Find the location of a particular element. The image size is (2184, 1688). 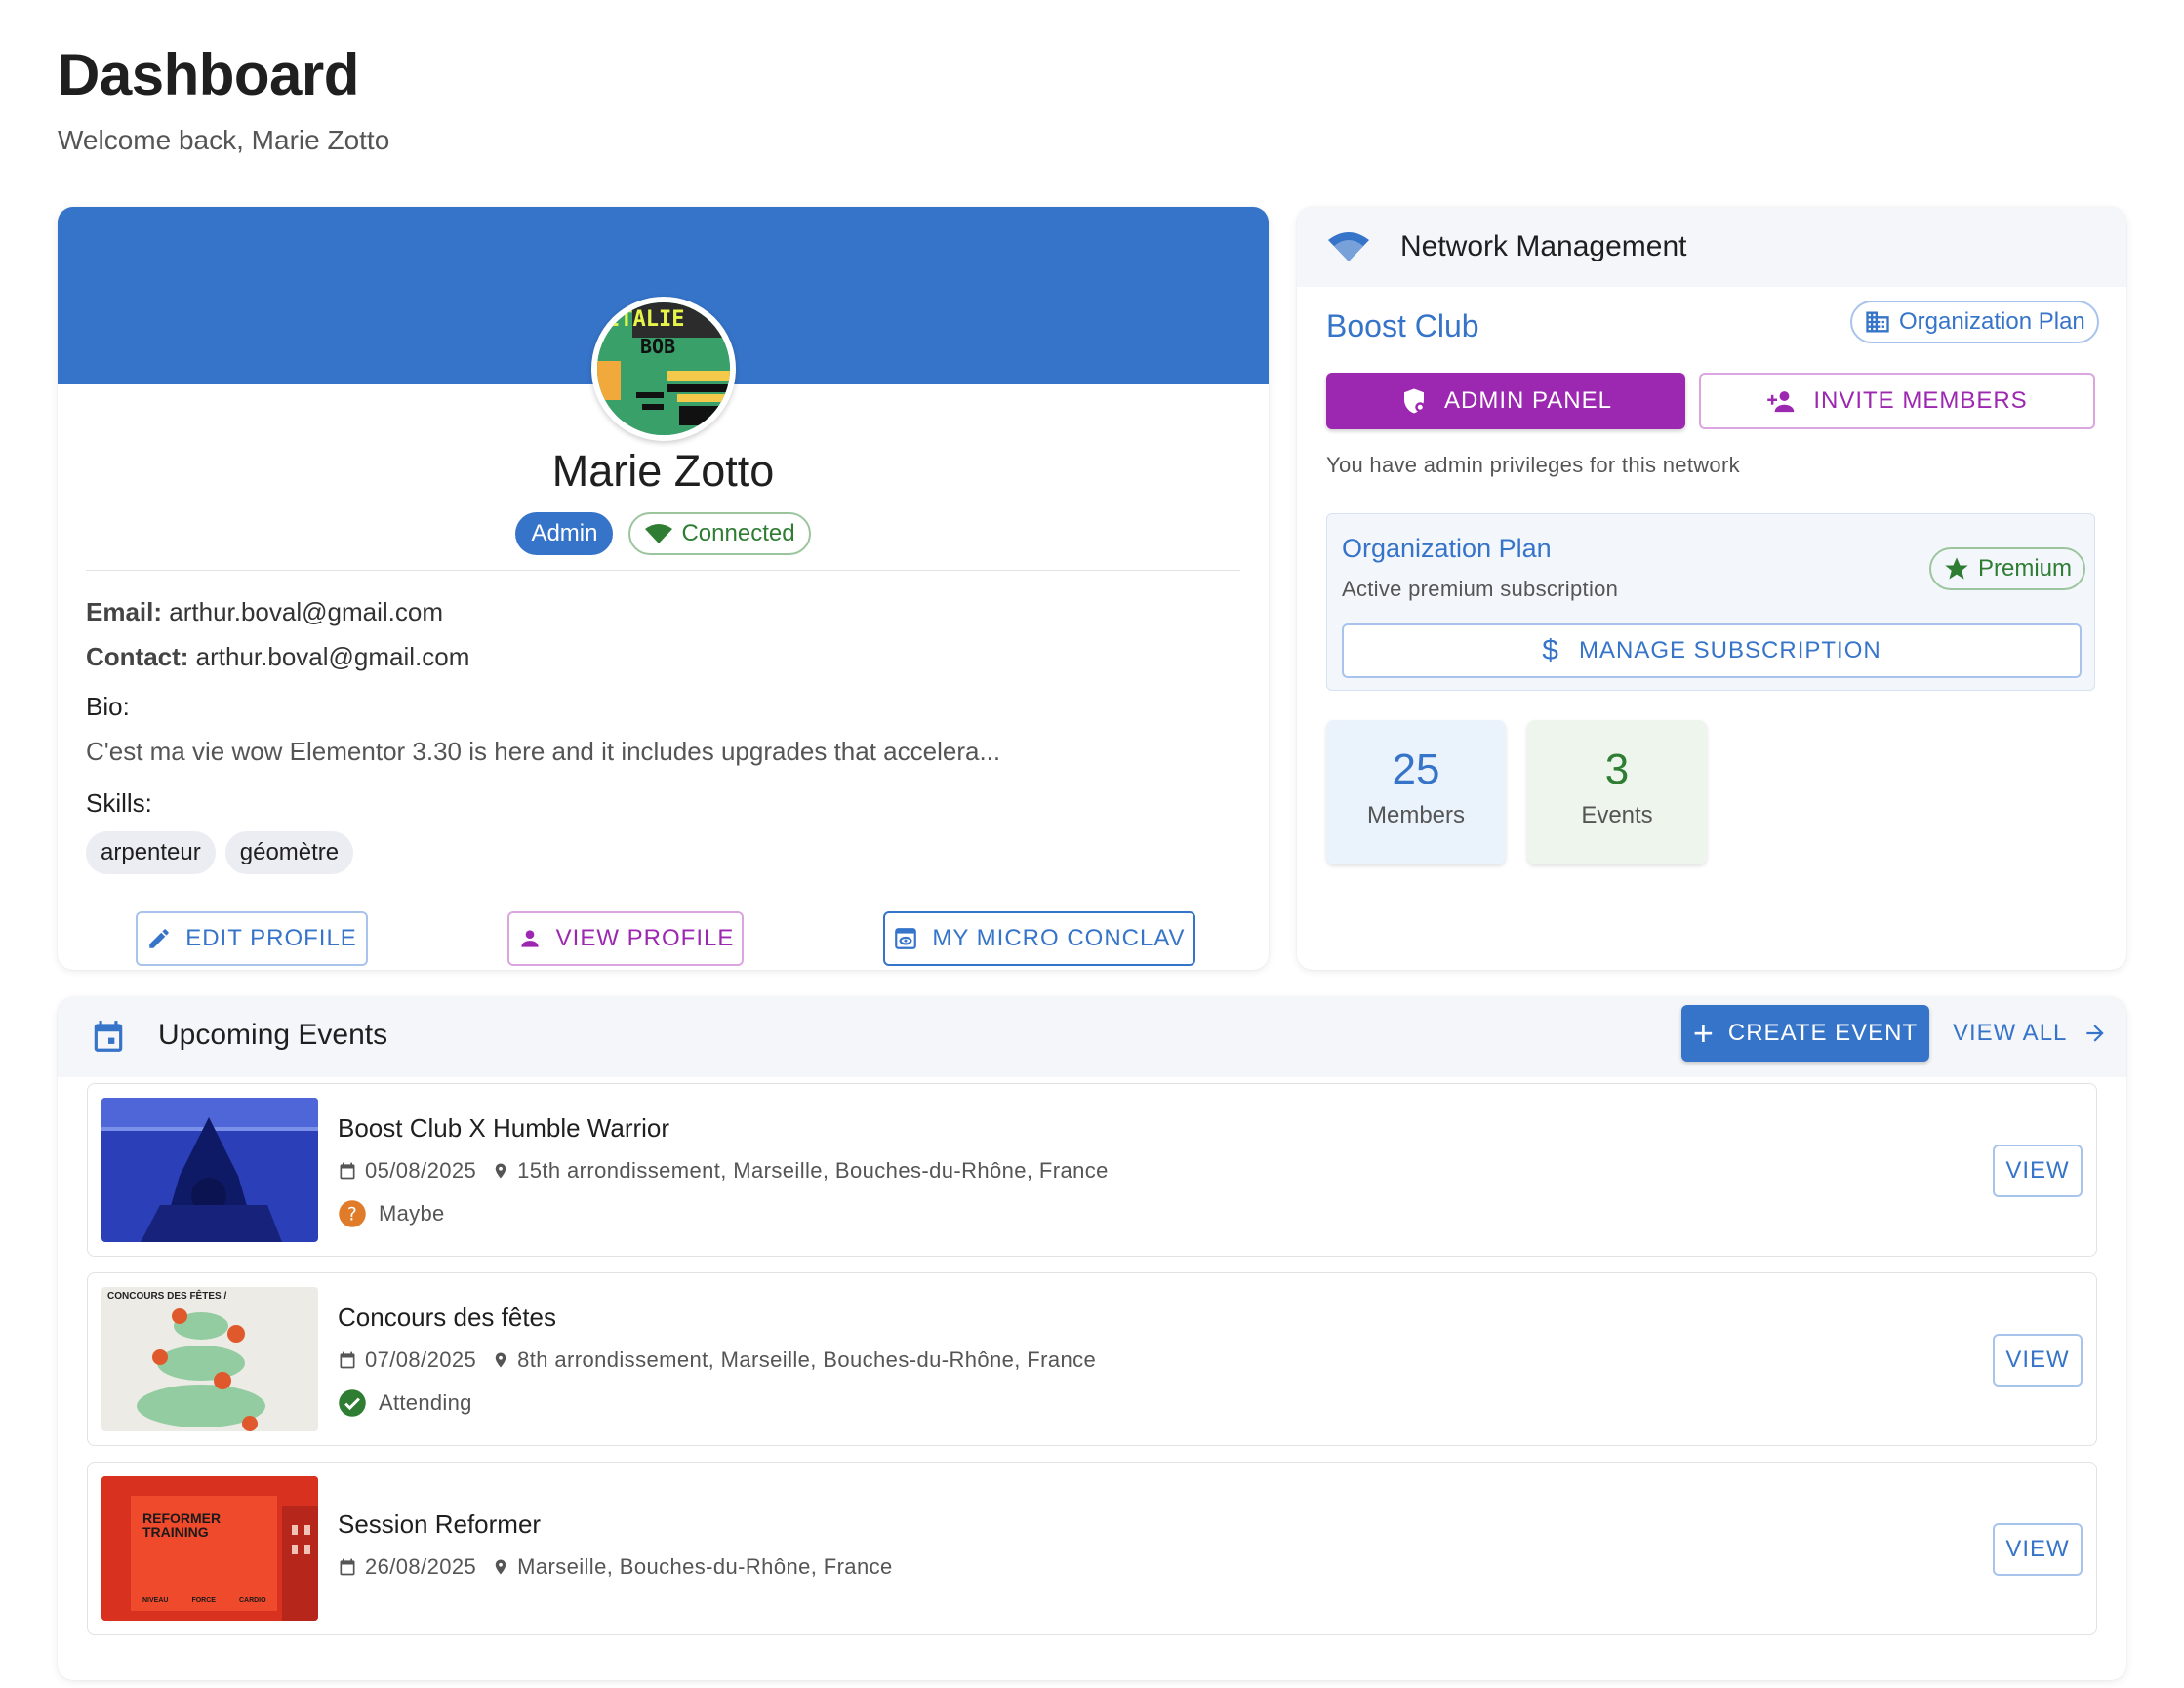

organization-plan-chip-label: Organization Plan is located at coordinates (1992, 321).